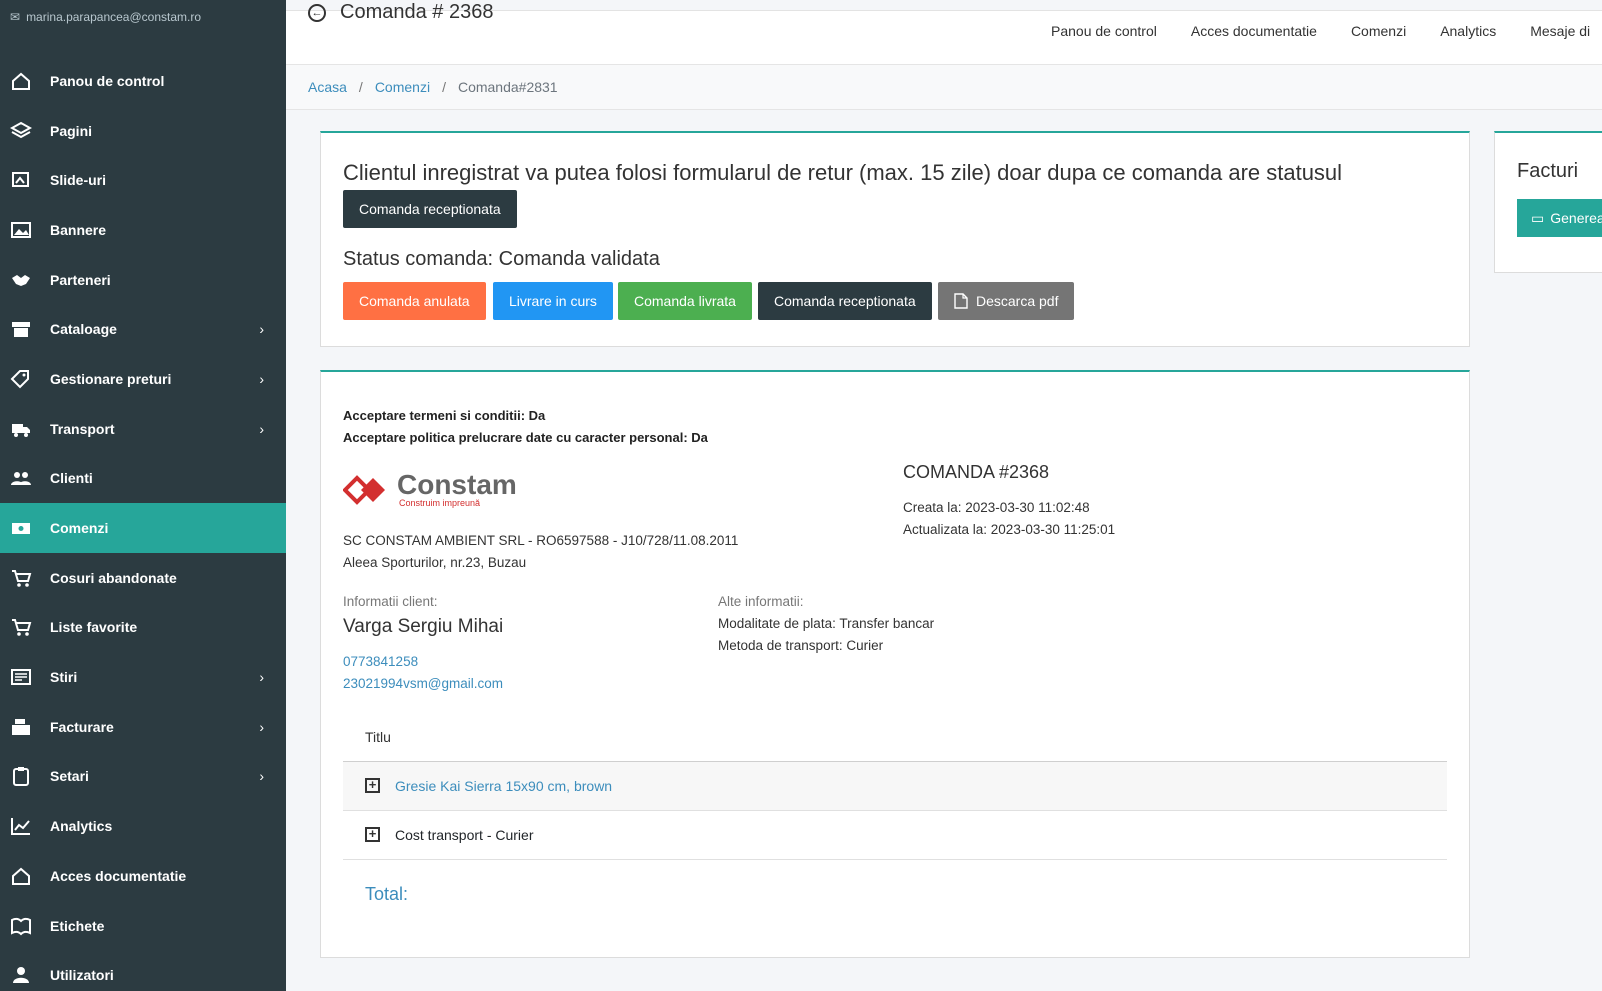 This screenshot has width=1602, height=991. What do you see at coordinates (143, 628) in the screenshot?
I see `sidebar-item-liste-favorite: Liste favorite` at bounding box center [143, 628].